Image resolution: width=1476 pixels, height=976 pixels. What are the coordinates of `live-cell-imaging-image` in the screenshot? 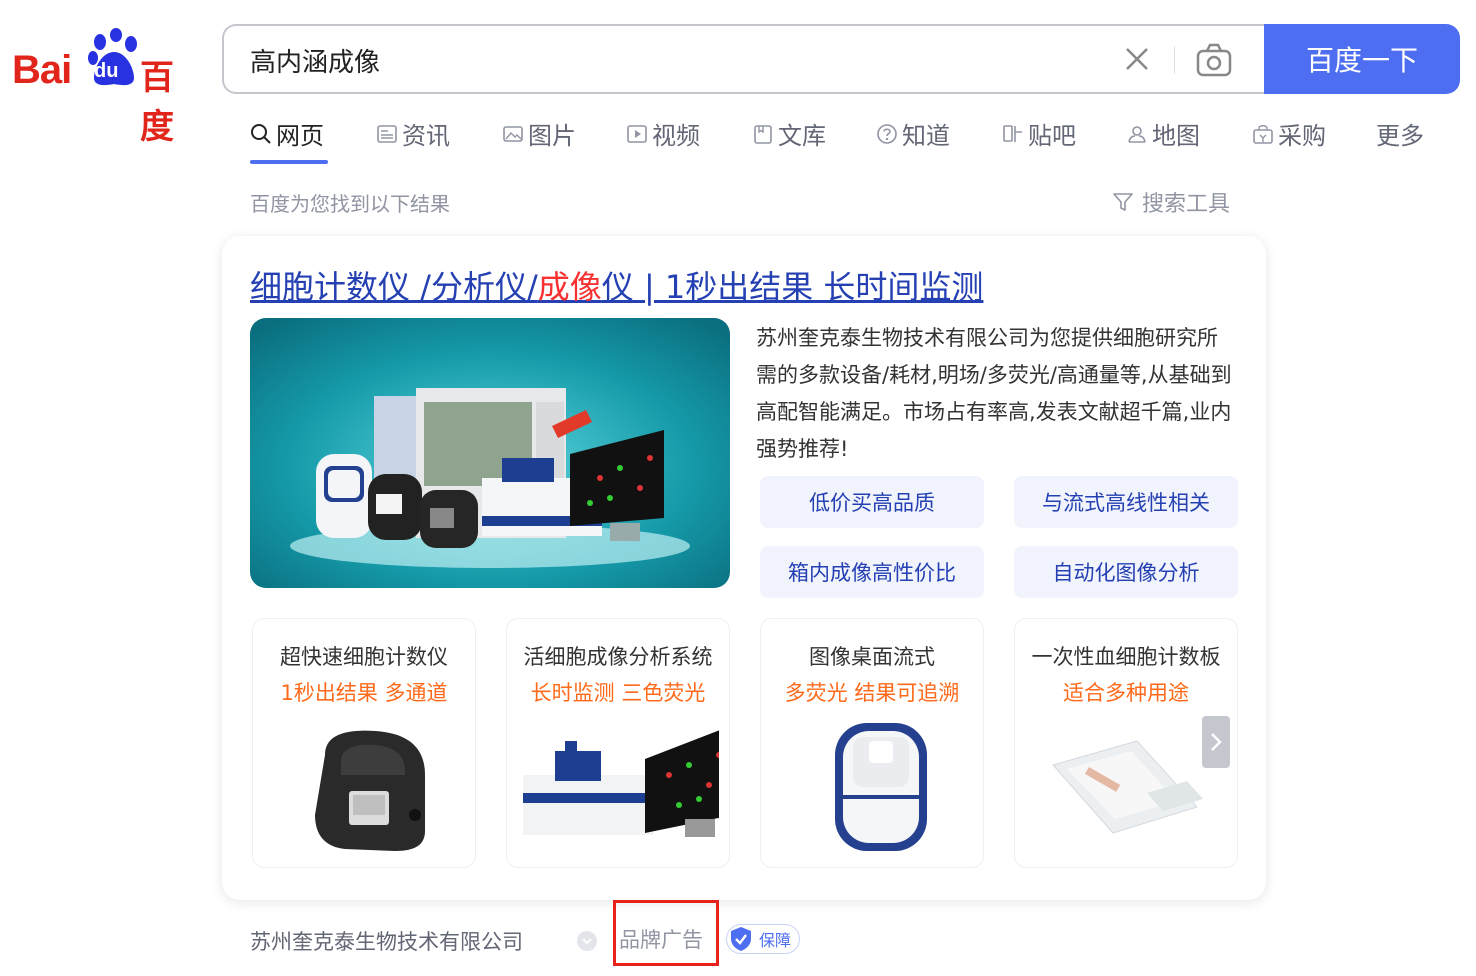 It's located at (621, 783).